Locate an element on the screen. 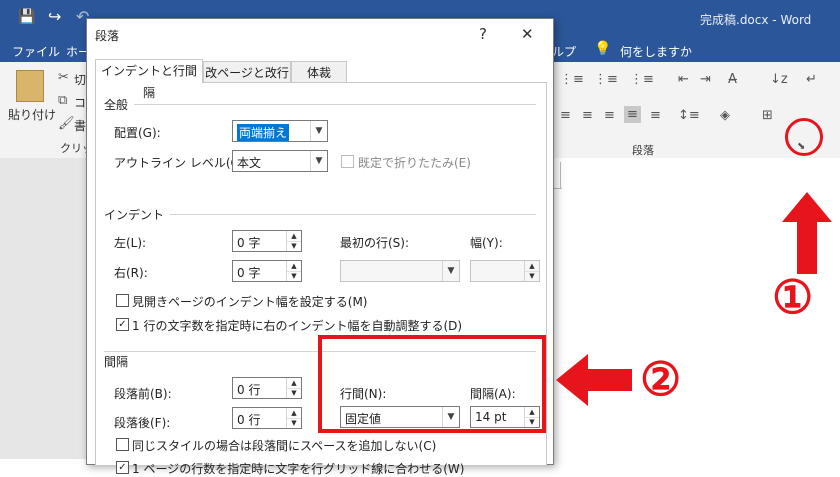 The image size is (840, 477). mirror-indents-label: 見開きページのインデント幅を設定する(M) is located at coordinates (250, 302).